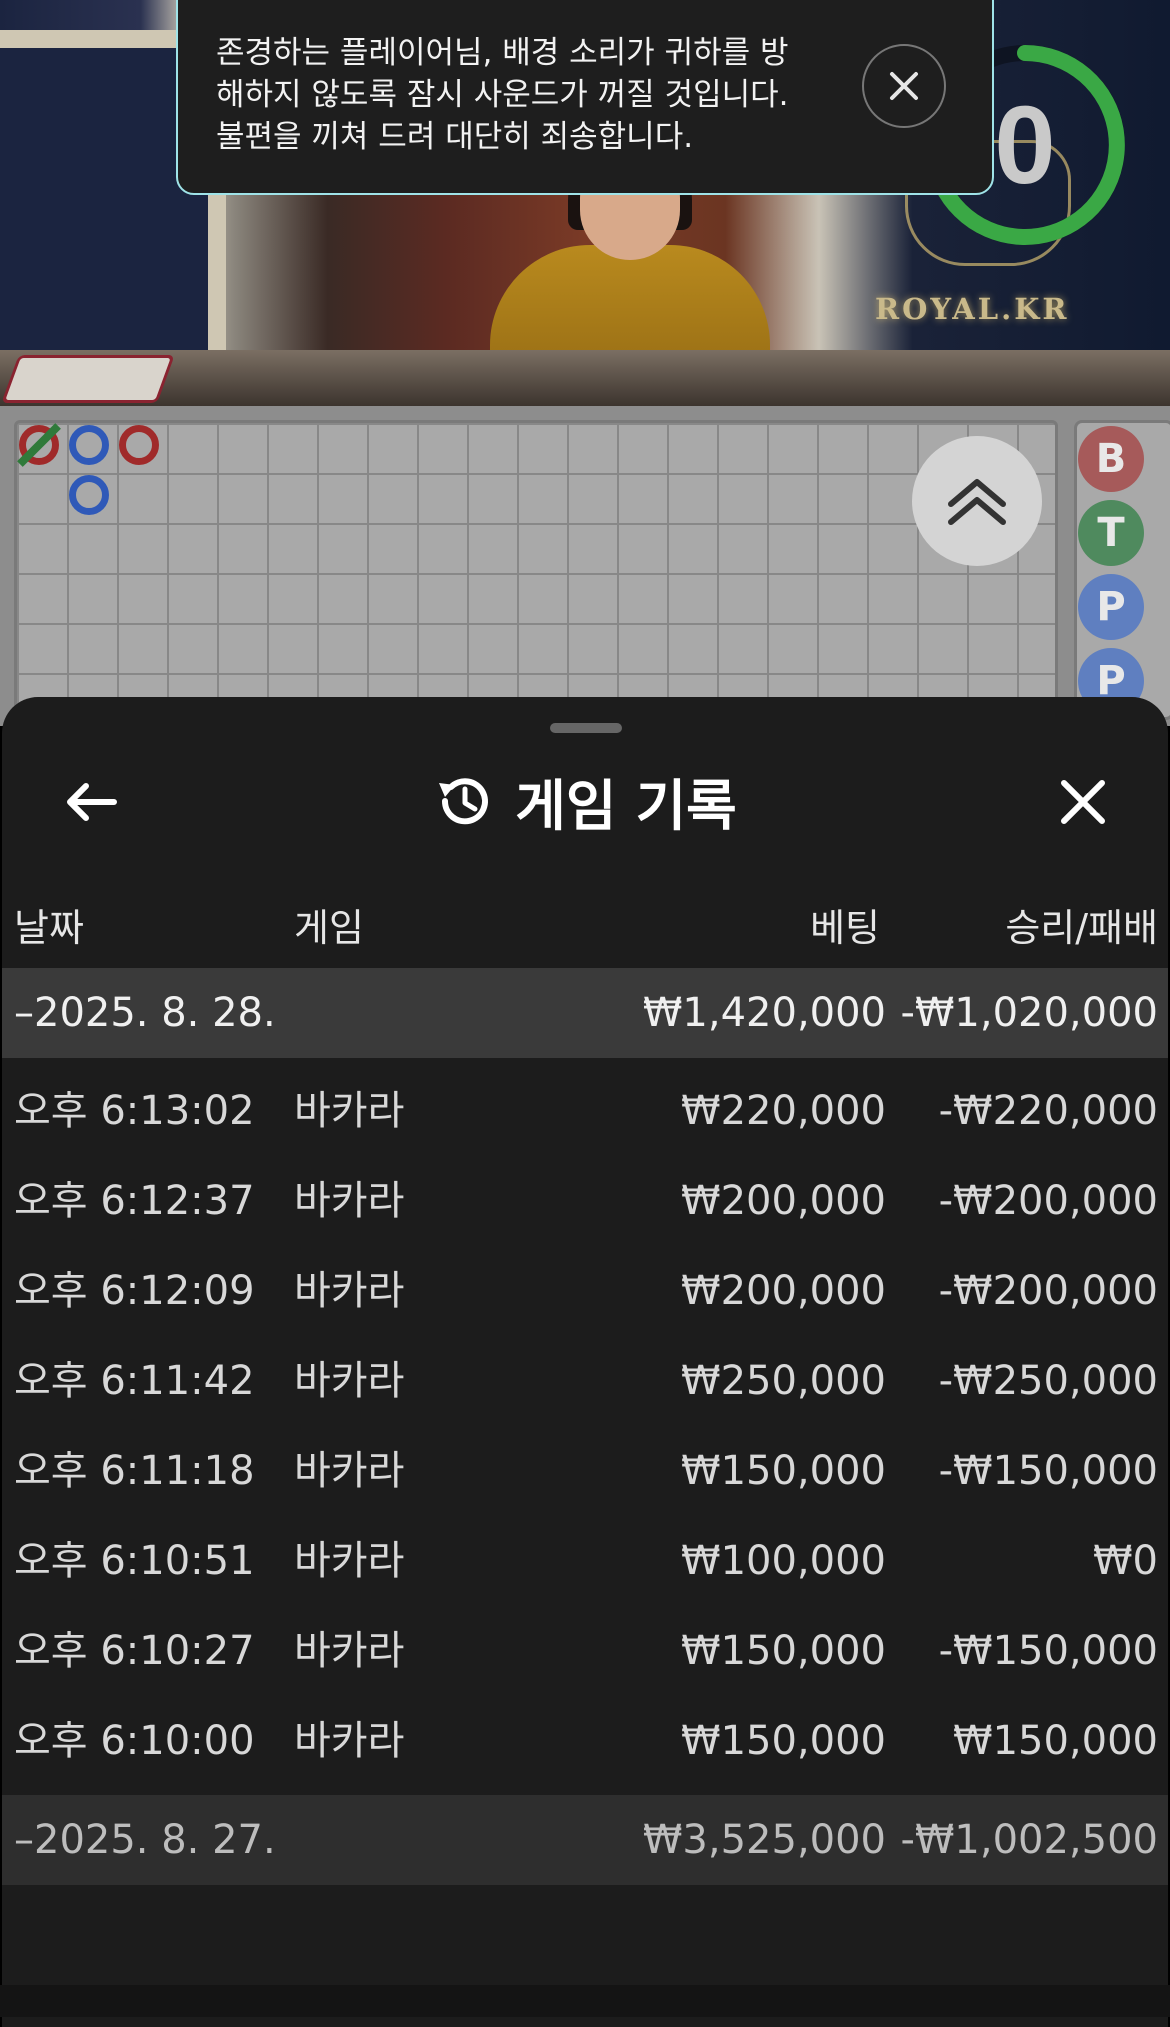 Image resolution: width=1170 pixels, height=2027 pixels. What do you see at coordinates (585, 1840) in the screenshot?
I see `date-group-row: –2025. 8. 27. ₩3,525,000 -₩1,002,500` at bounding box center [585, 1840].